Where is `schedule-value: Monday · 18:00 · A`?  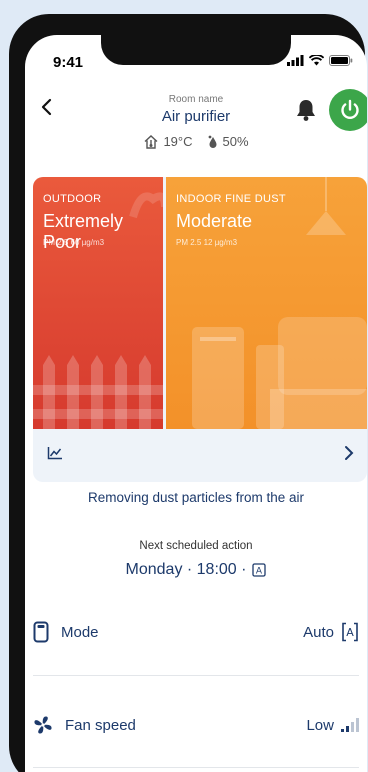 schedule-value: Monday · 18:00 · A is located at coordinates (196, 570).